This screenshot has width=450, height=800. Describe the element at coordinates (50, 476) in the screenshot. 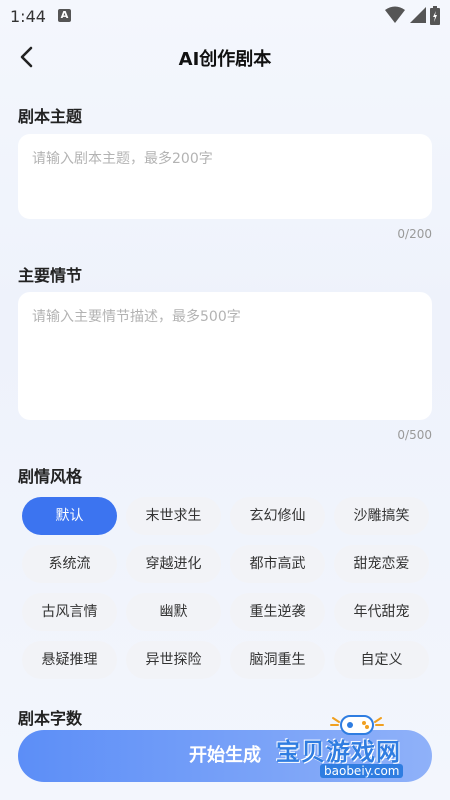

I see `style-label: 剧情风格` at that location.